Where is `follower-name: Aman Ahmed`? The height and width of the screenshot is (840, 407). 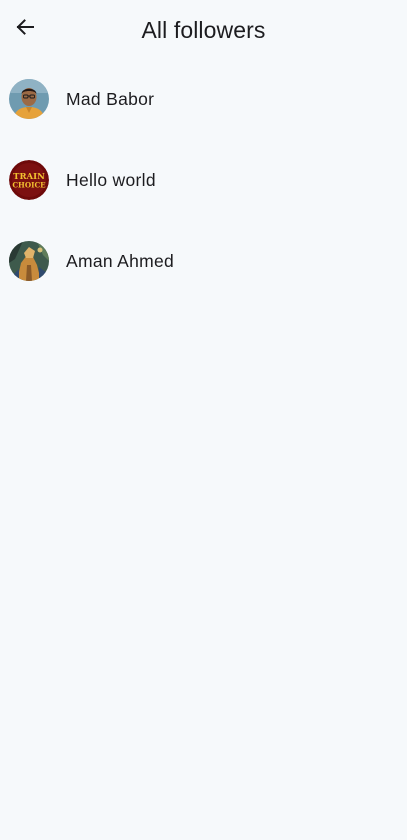 follower-name: Aman Ahmed is located at coordinates (120, 261).